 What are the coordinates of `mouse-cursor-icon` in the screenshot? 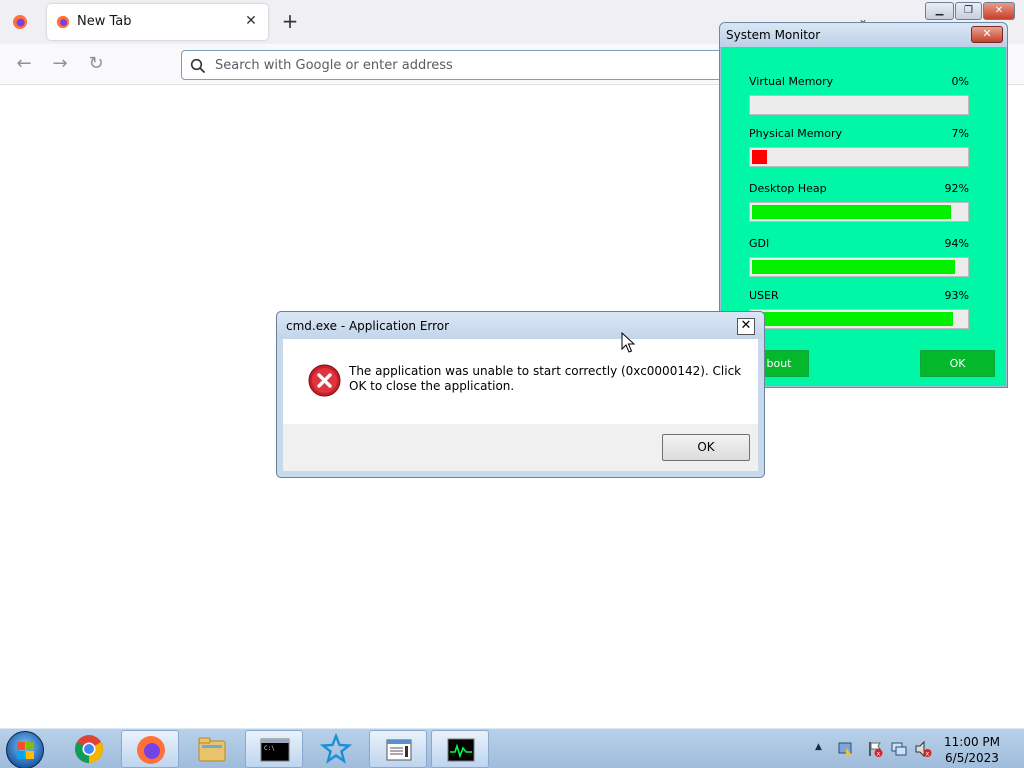 It's located at (628, 342).